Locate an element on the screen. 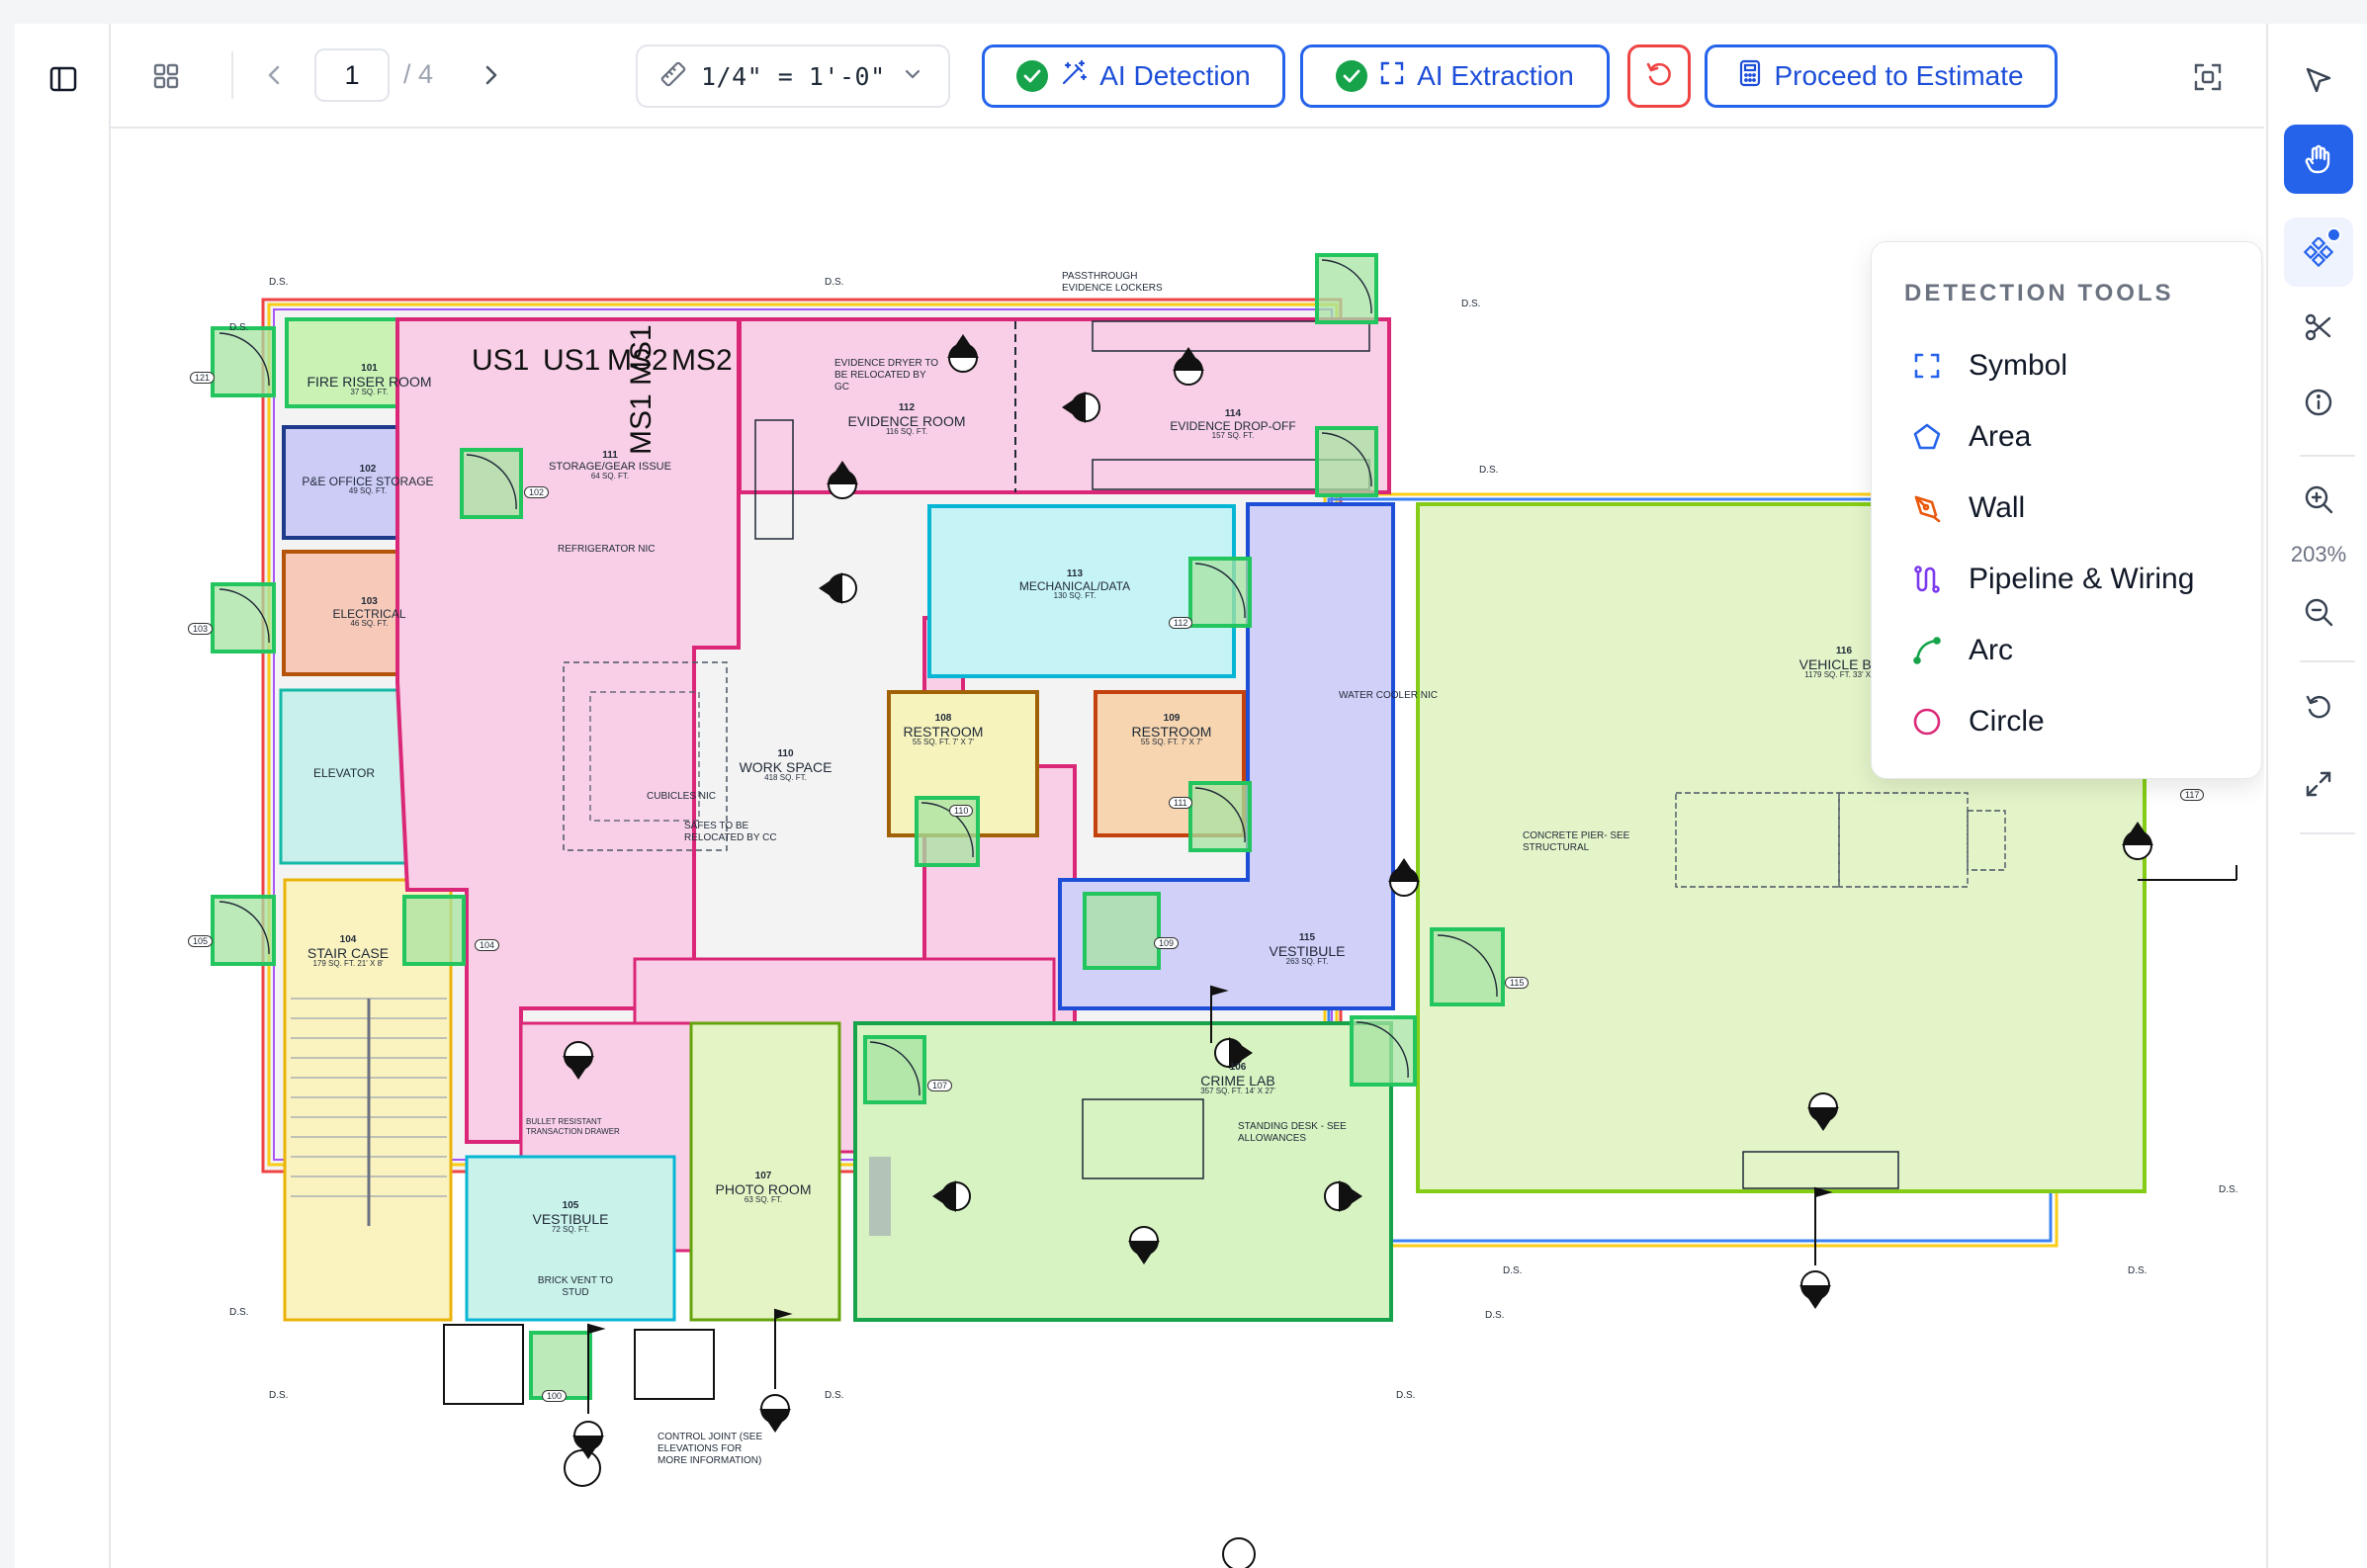  pipeline-icon is located at coordinates (1927, 580).